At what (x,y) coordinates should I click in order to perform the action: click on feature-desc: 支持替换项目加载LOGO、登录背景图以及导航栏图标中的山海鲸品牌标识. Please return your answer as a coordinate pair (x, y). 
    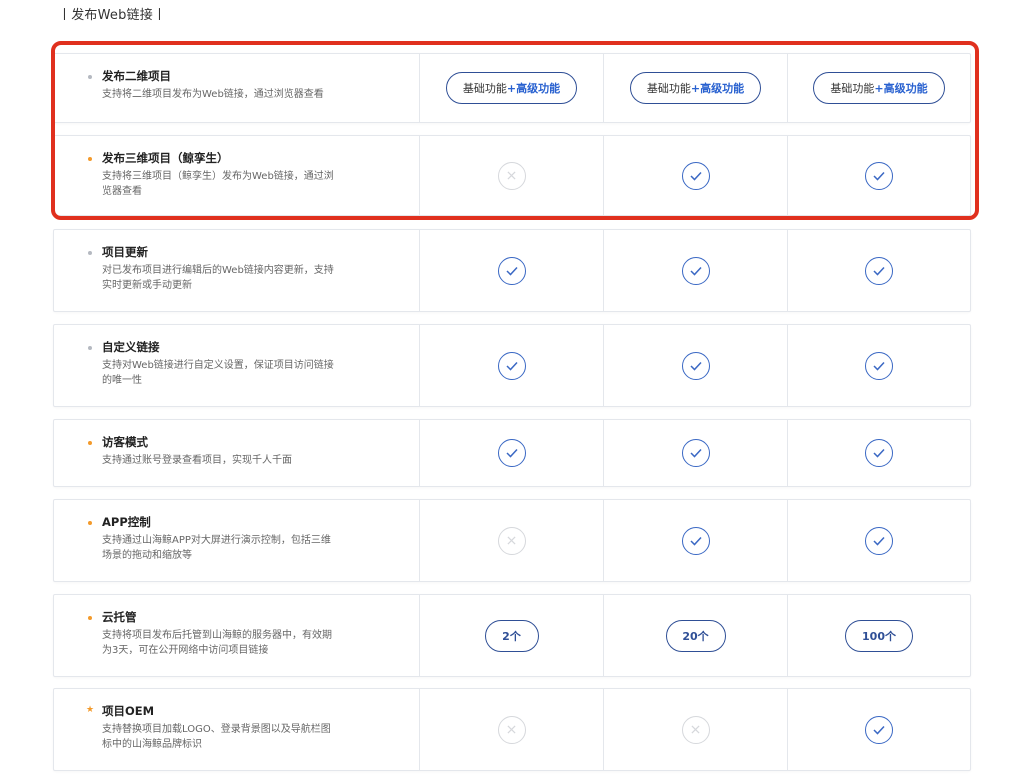
    Looking at the image, I should click on (216, 737).